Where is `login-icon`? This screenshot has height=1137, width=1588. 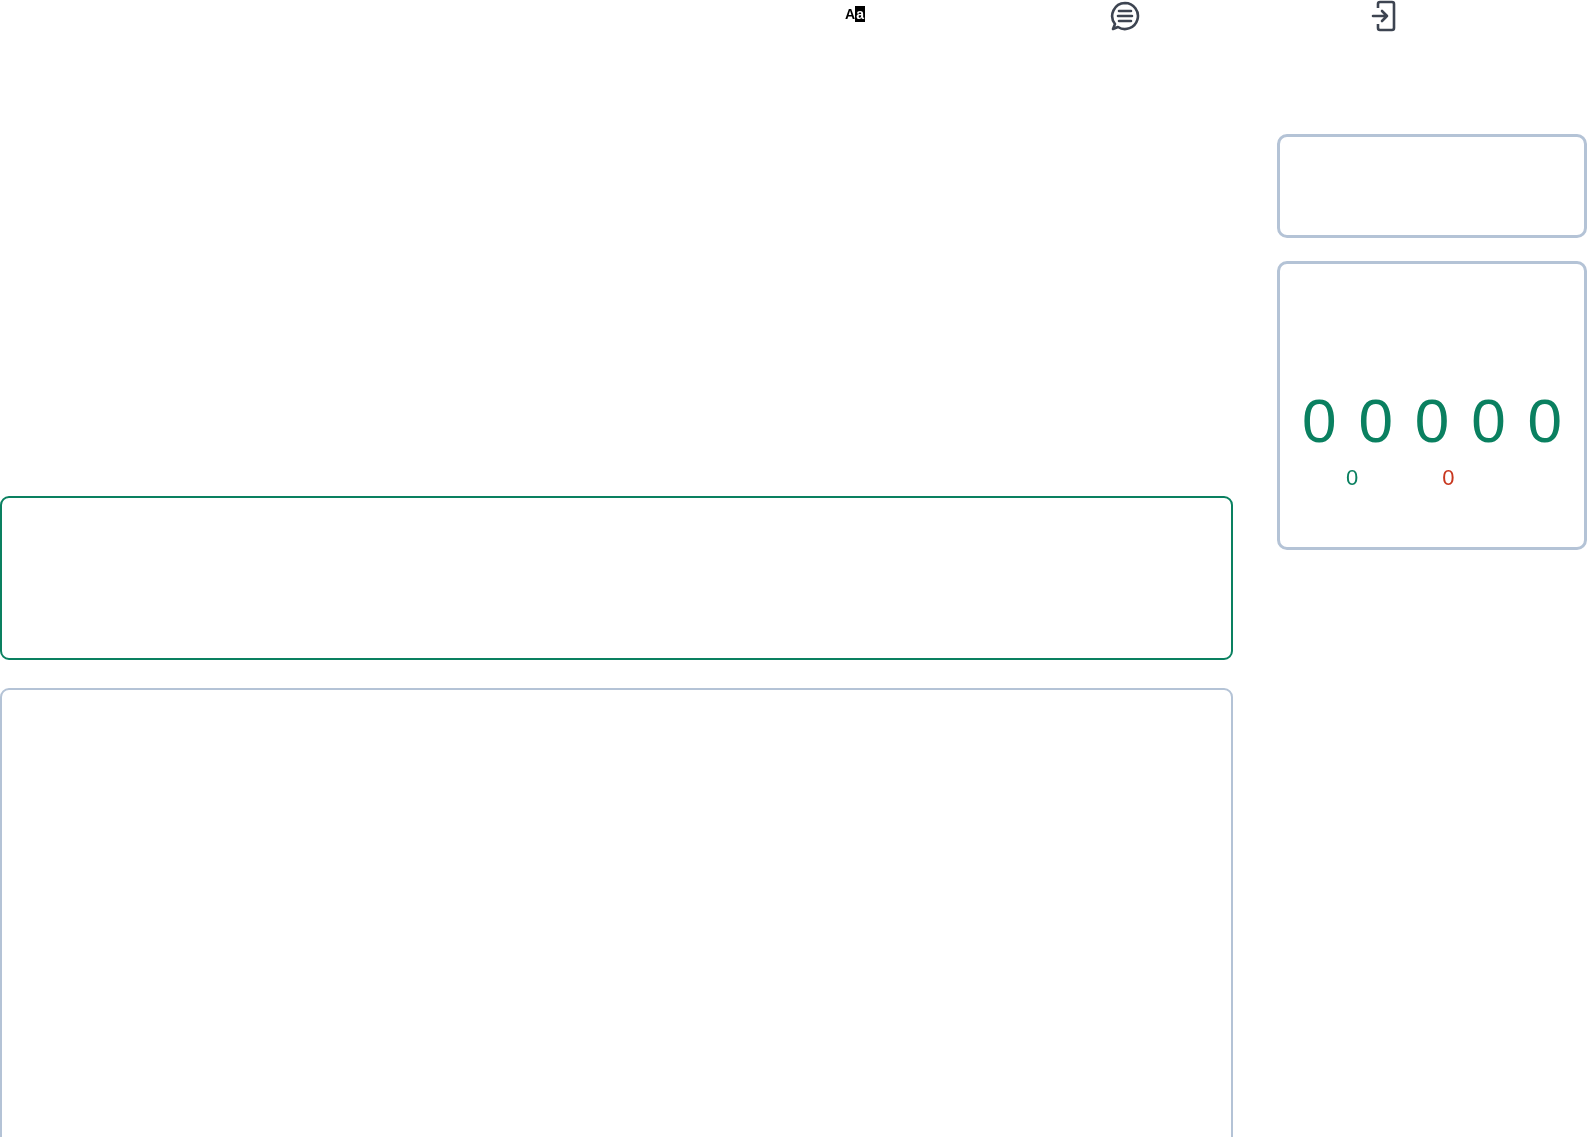 login-icon is located at coordinates (1383, 16).